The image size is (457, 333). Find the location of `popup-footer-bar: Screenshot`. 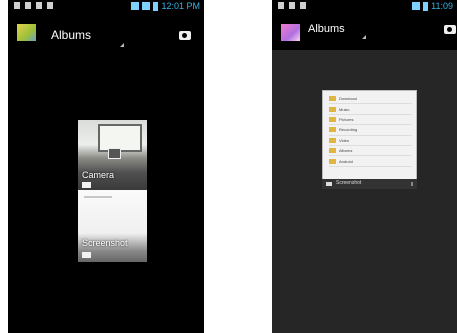

popup-footer-bar: Screenshot is located at coordinates (369, 184).